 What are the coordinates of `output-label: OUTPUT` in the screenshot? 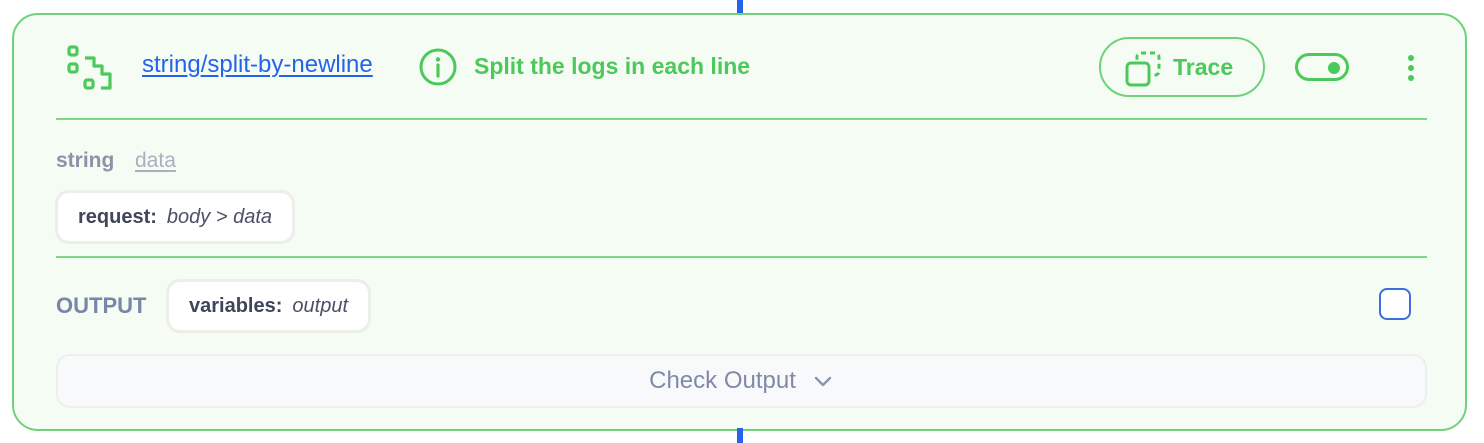 It's located at (101, 305).